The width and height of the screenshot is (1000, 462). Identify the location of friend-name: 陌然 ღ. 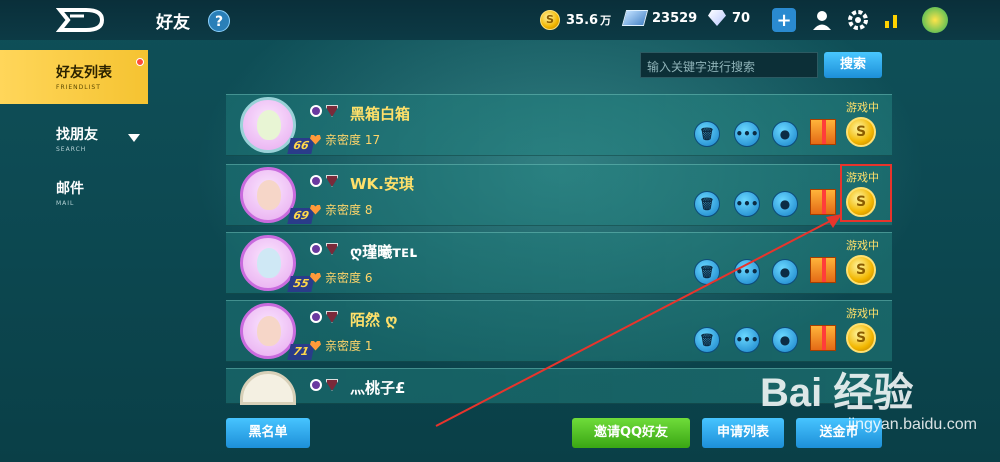
(374, 320).